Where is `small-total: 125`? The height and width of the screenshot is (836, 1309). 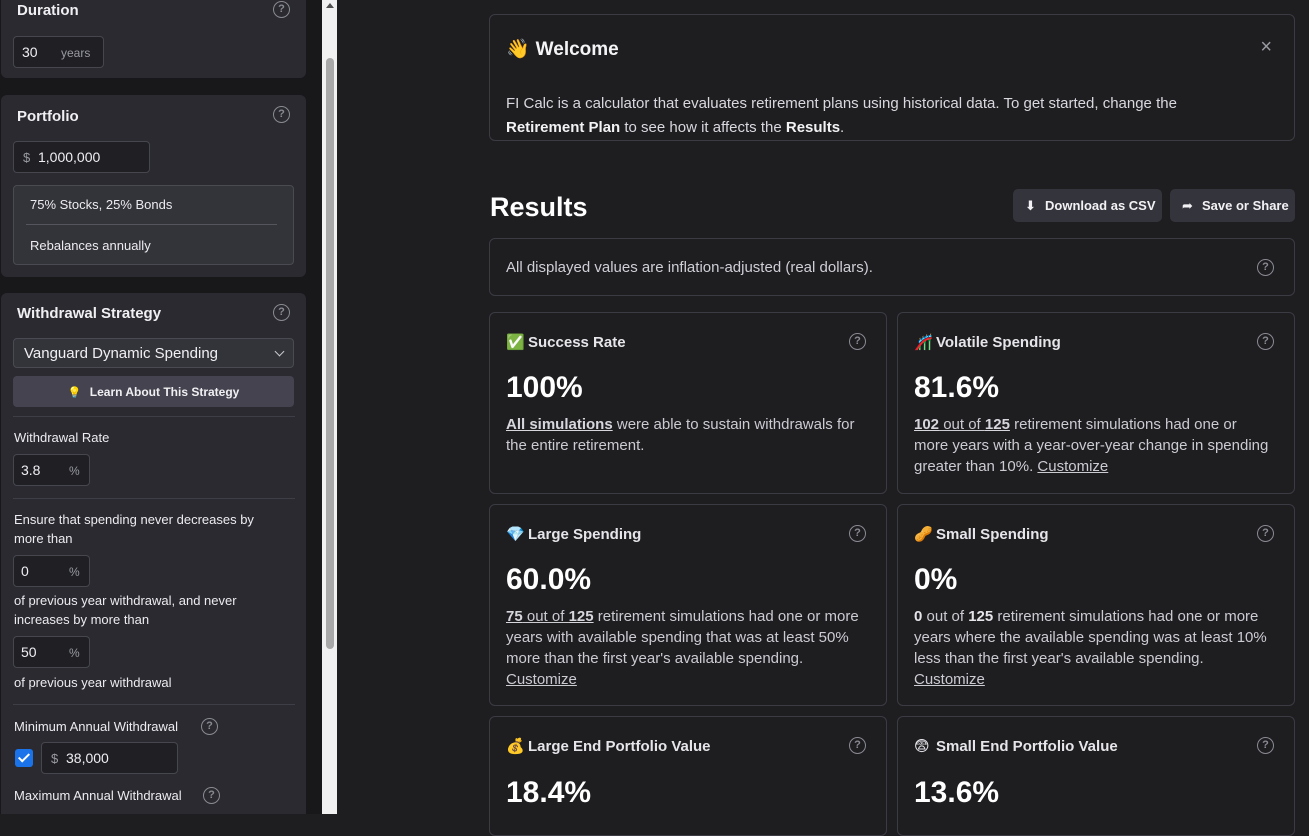 small-total: 125 is located at coordinates (981, 616).